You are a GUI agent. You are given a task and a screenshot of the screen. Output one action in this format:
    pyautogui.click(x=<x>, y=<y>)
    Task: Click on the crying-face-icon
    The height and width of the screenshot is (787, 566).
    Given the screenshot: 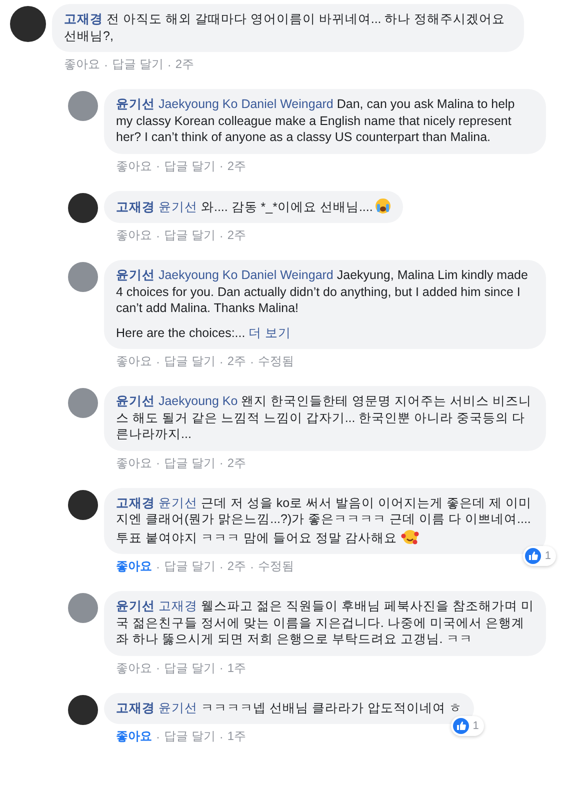 What is the action you would take?
    pyautogui.click(x=382, y=206)
    